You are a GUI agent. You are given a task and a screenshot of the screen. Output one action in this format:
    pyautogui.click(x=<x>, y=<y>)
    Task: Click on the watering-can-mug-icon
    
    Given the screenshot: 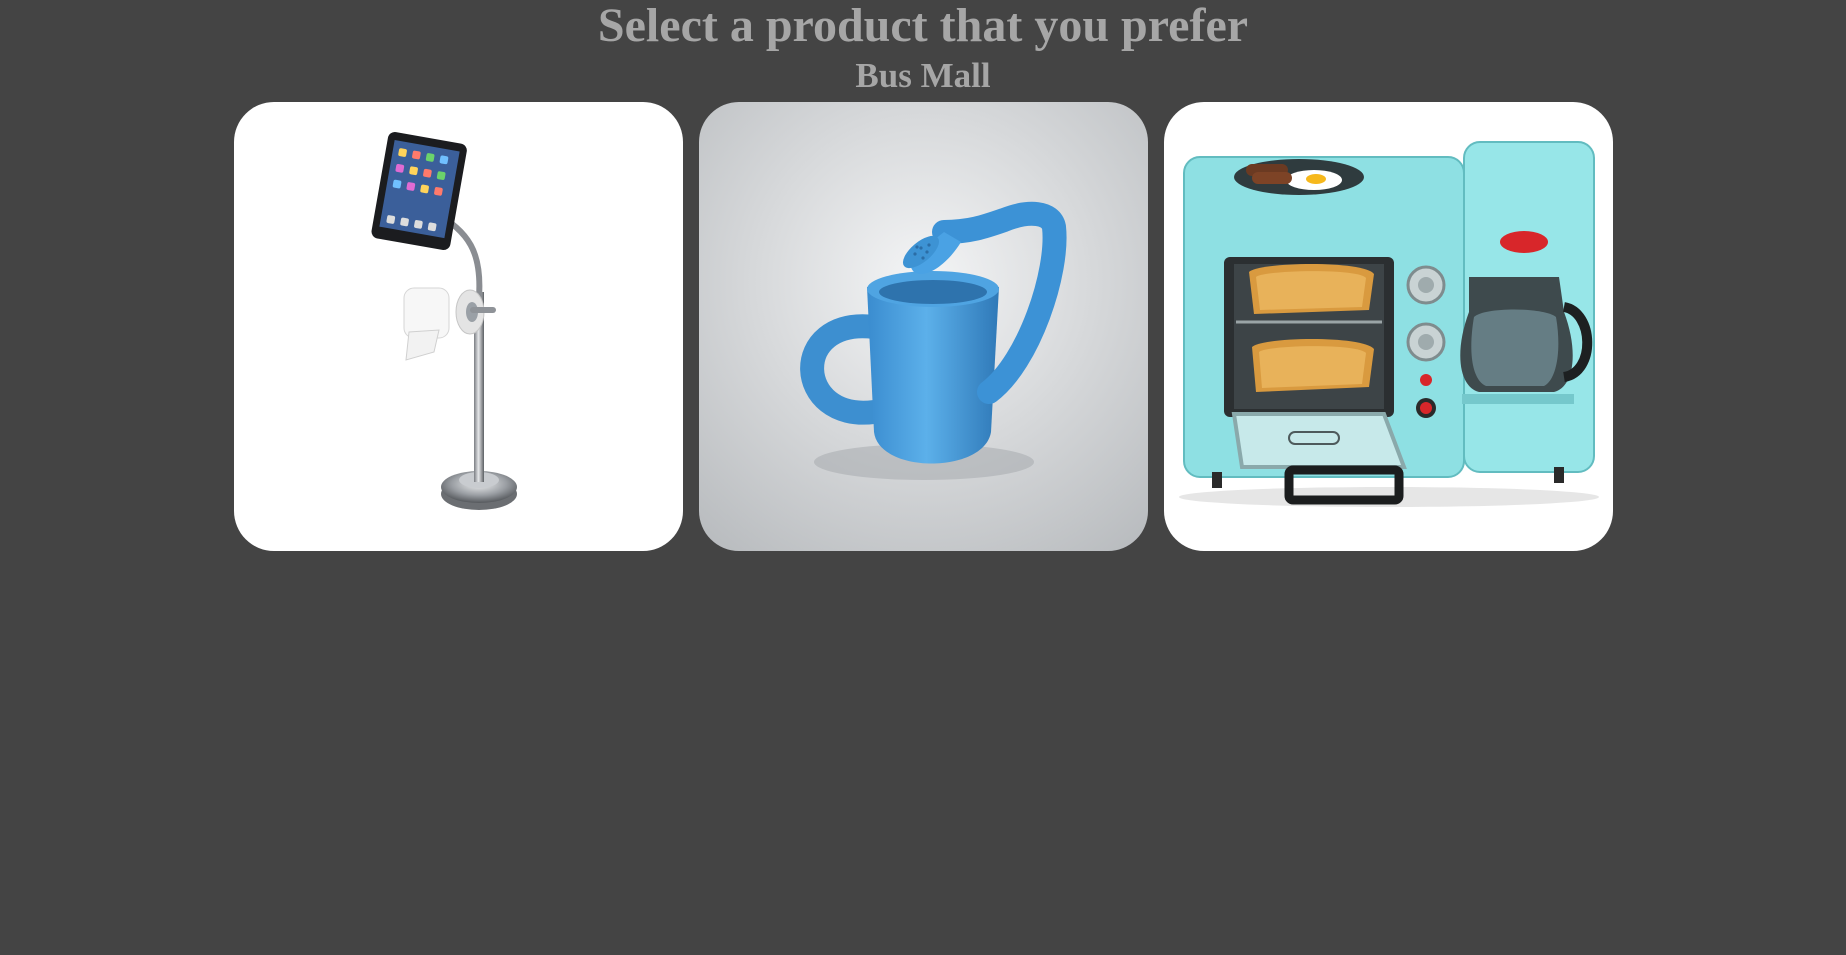 What is the action you would take?
    pyautogui.click(x=923, y=326)
    